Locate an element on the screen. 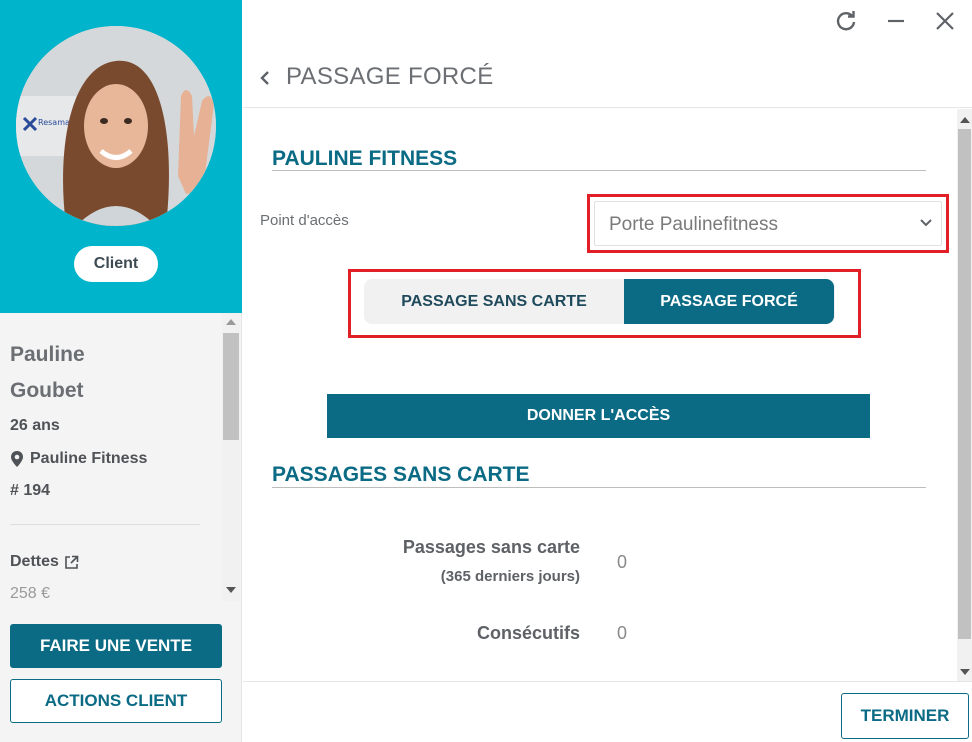 The height and width of the screenshot is (742, 972). debts-label: Dettes is located at coordinates (34, 561).